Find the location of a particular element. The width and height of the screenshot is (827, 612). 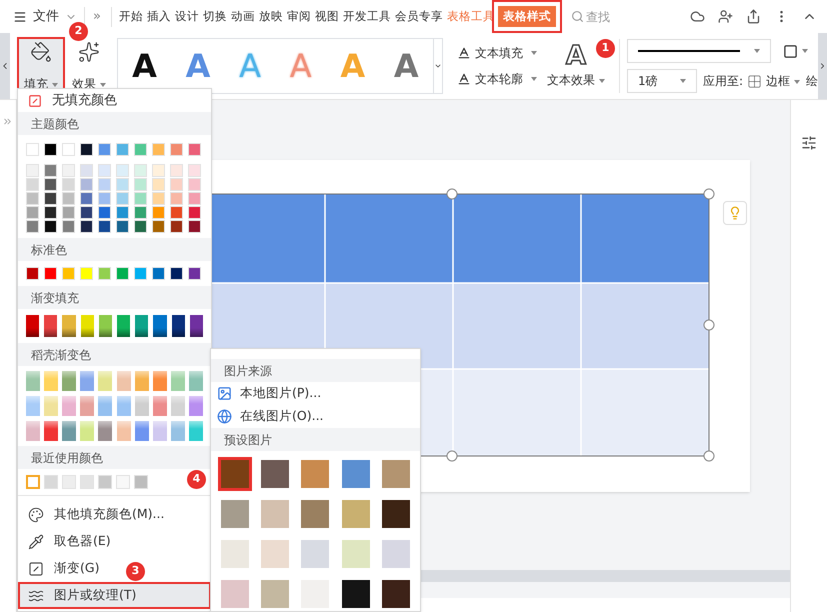

menu-icon is located at coordinates (20, 17).